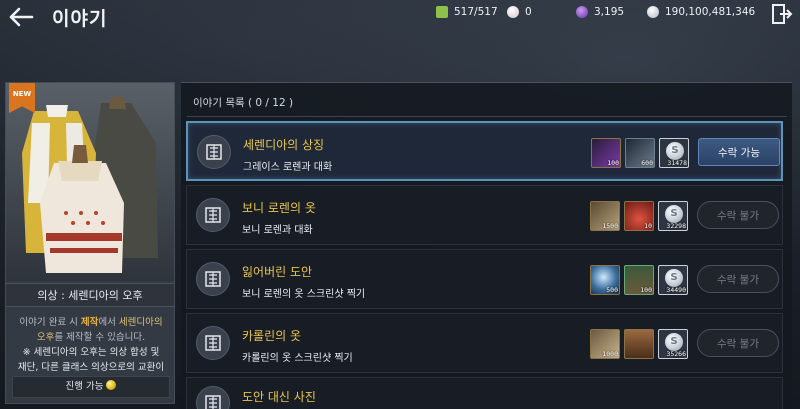 This screenshot has width=800, height=409. Describe the element at coordinates (653, 12) in the screenshot. I see `silver-icon` at that location.